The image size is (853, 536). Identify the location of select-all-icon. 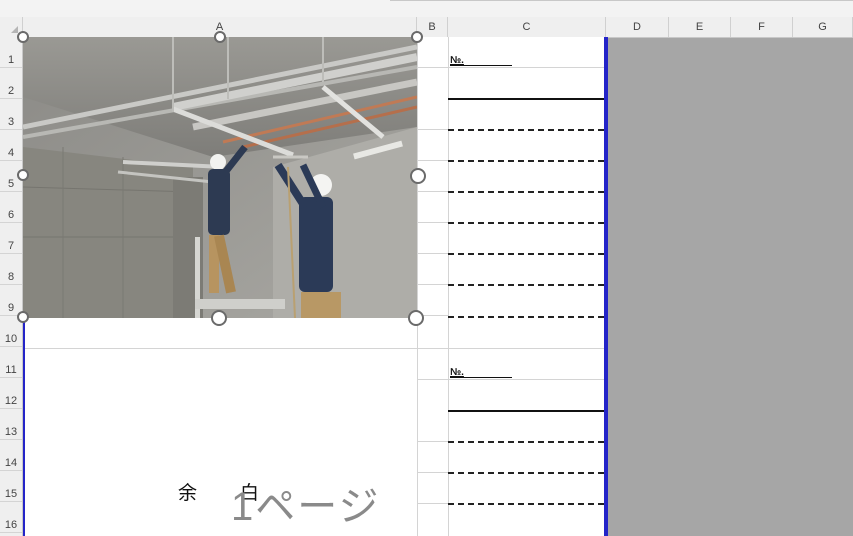
(14, 29).